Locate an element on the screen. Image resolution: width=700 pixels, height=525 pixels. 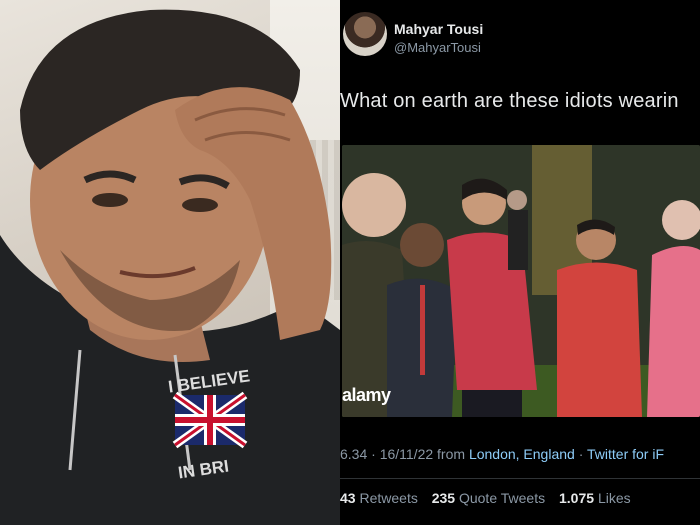
tweet-stats: 43 Retweets 235 Quote Tweets 1.075 Likes is located at coordinates (485, 498).